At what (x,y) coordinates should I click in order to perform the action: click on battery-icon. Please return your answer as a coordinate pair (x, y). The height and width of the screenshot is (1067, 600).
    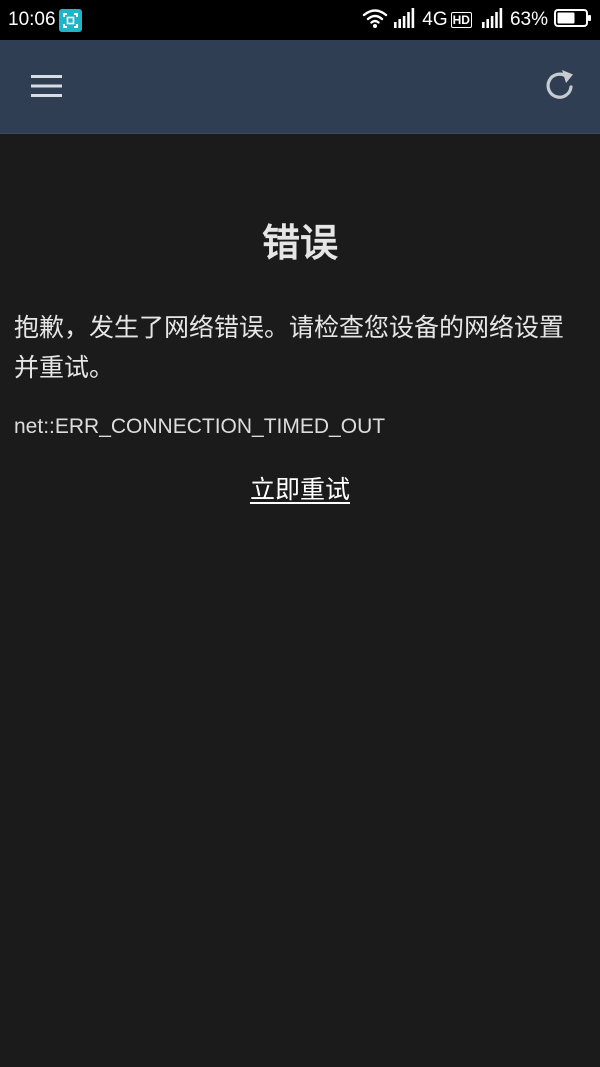
    Looking at the image, I should click on (573, 20).